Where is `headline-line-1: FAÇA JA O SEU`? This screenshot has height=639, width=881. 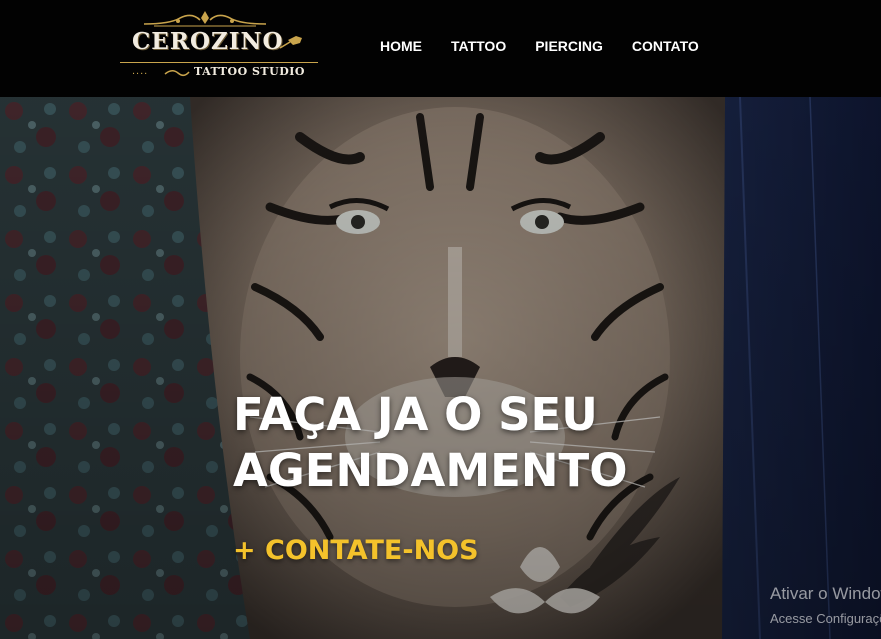 headline-line-1: FAÇA JA O SEU is located at coordinates (415, 414).